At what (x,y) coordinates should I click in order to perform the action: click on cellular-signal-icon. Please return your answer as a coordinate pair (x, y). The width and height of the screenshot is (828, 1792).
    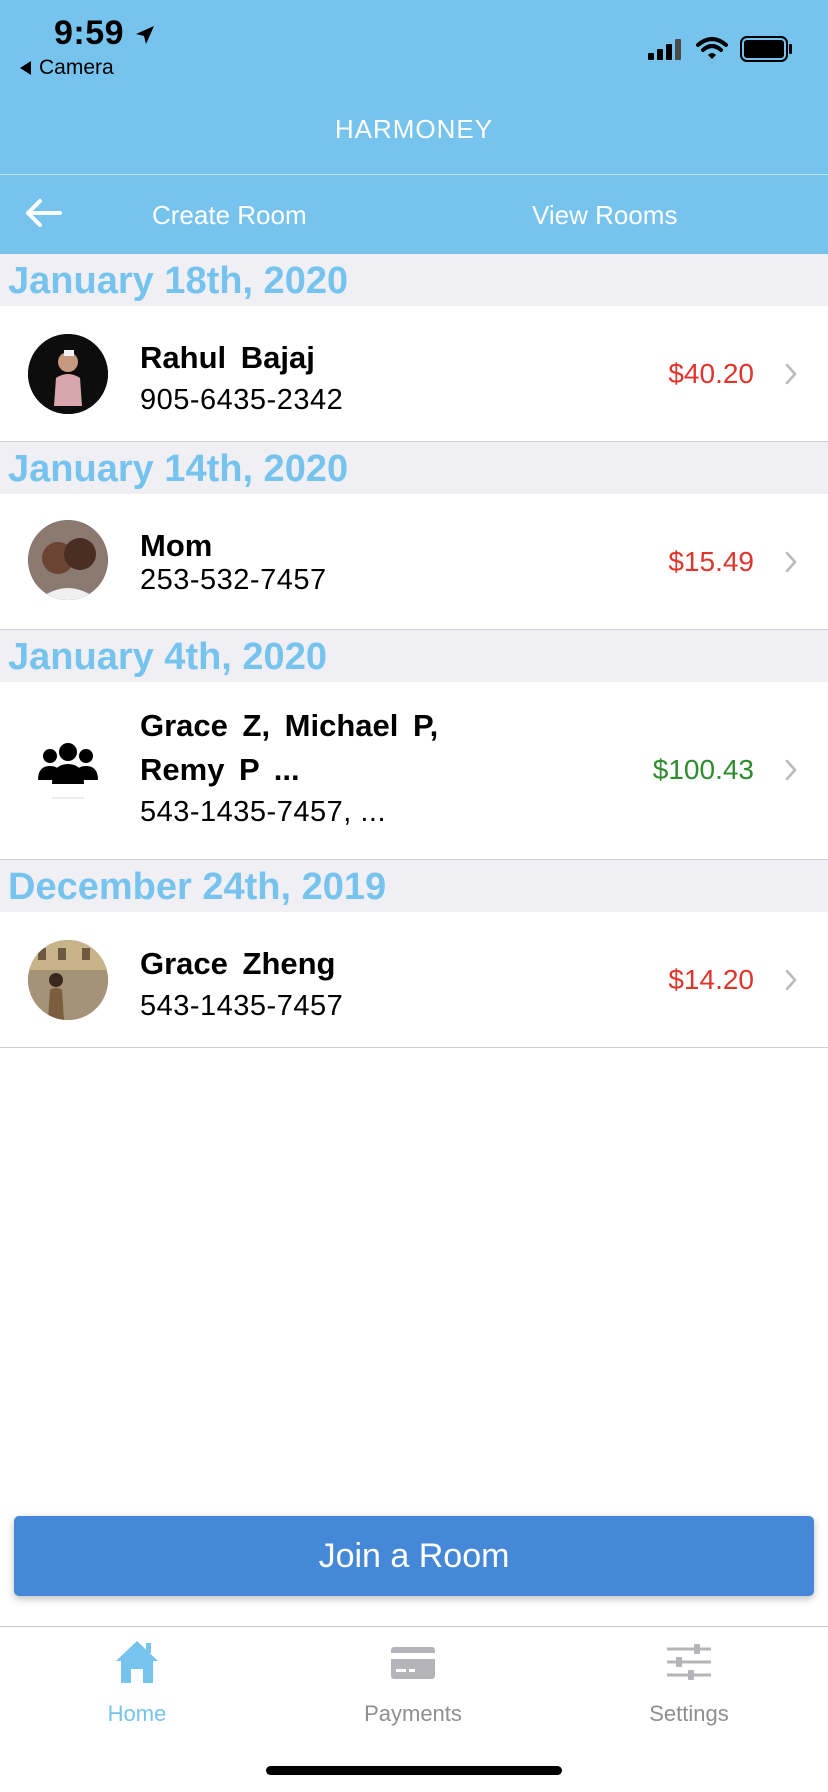
    Looking at the image, I should click on (664, 49).